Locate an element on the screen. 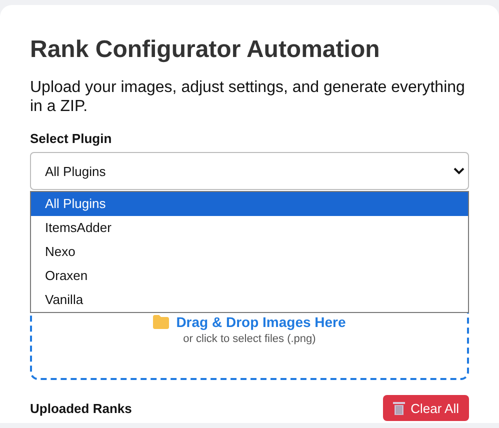  page-title: Rank Configurator Automation is located at coordinates (205, 50).